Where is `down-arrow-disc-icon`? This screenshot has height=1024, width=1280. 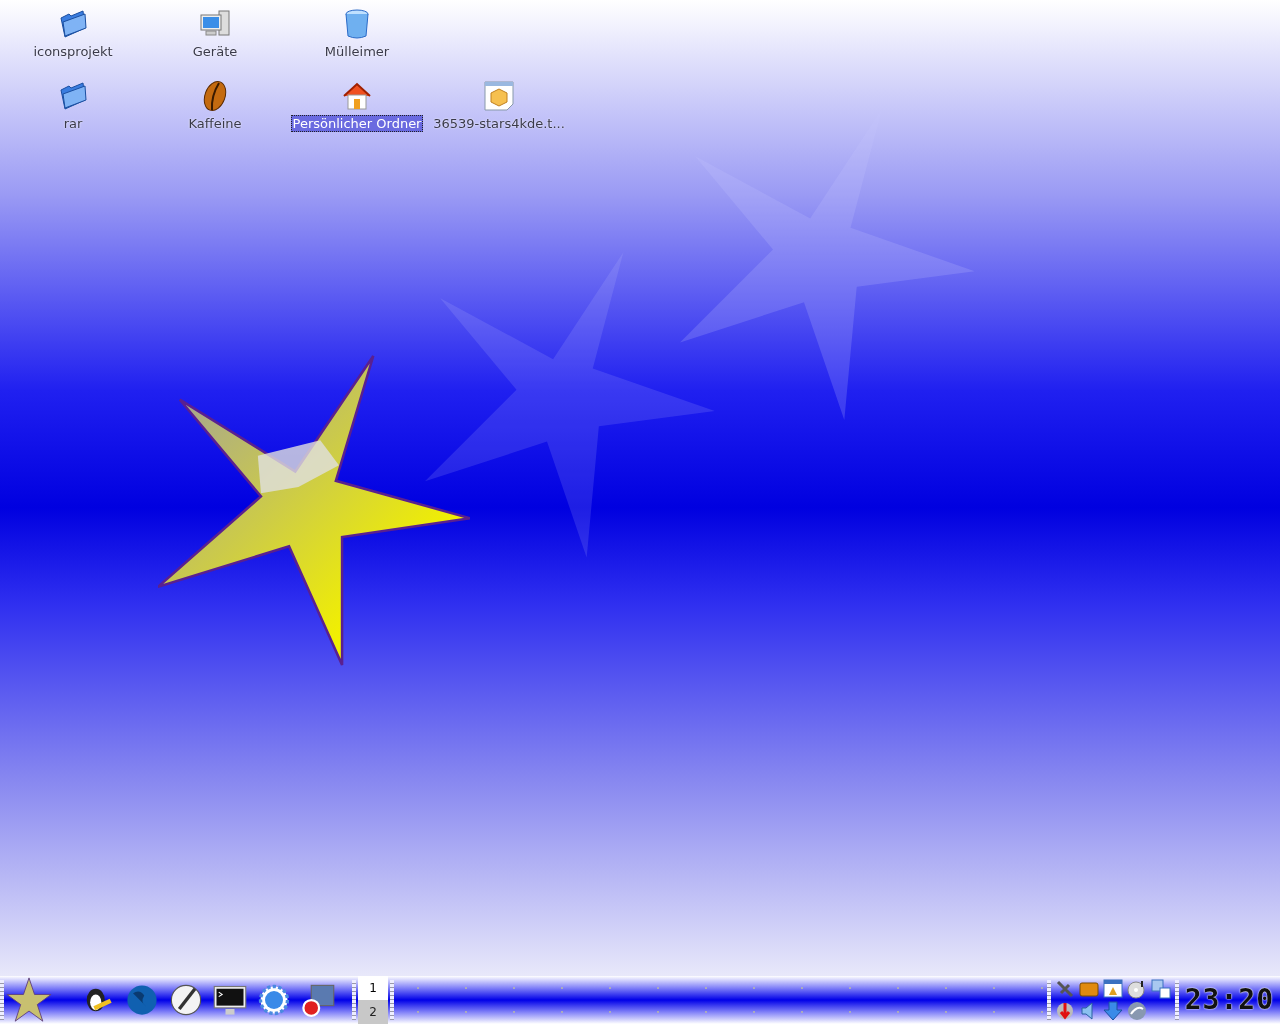
down-arrow-disc-icon is located at coordinates (1064, 1011).